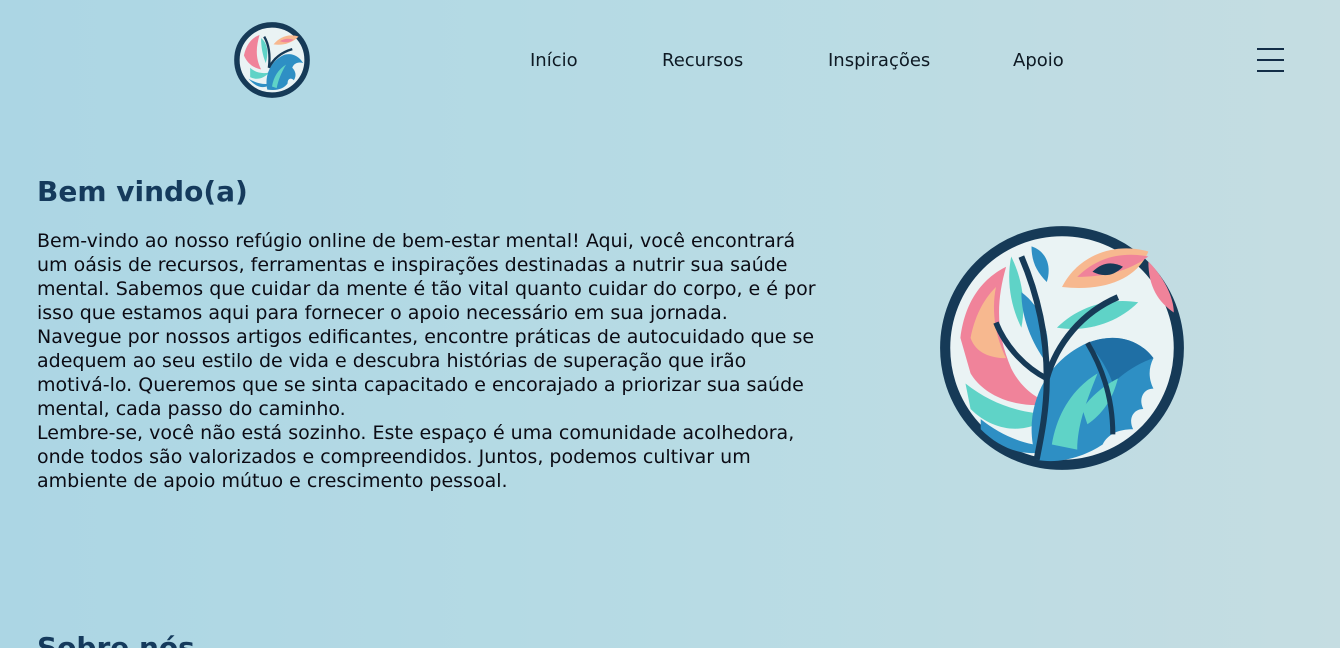  What do you see at coordinates (879, 61) in the screenshot?
I see `nav-link-inspiracoes: Inspirações` at bounding box center [879, 61].